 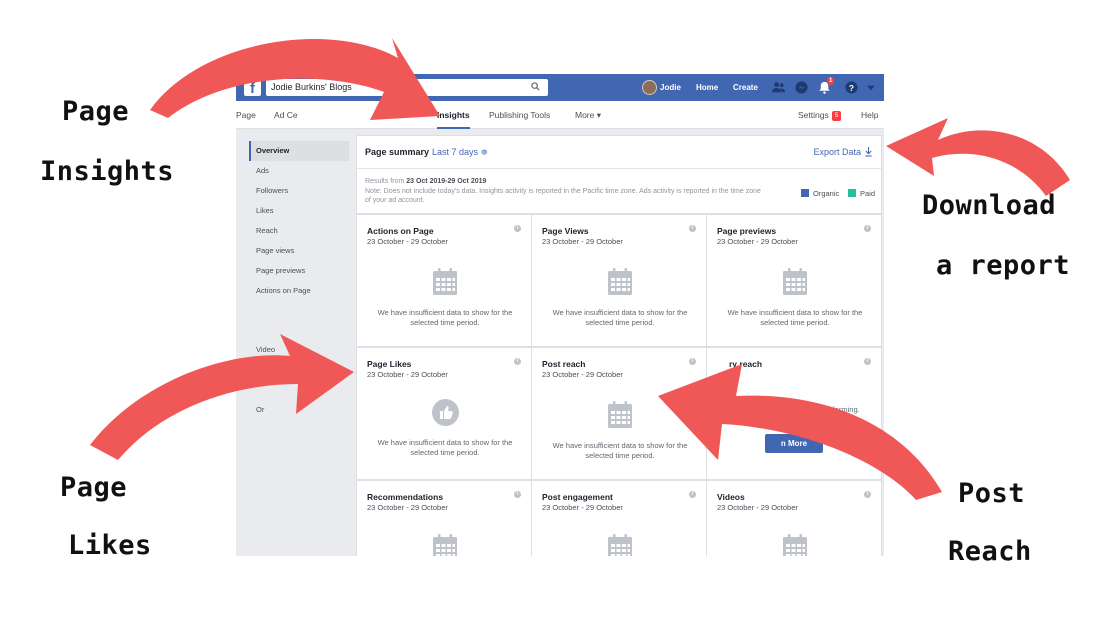 I want to click on annotation-download-line1: Download, so click(x=989, y=205).